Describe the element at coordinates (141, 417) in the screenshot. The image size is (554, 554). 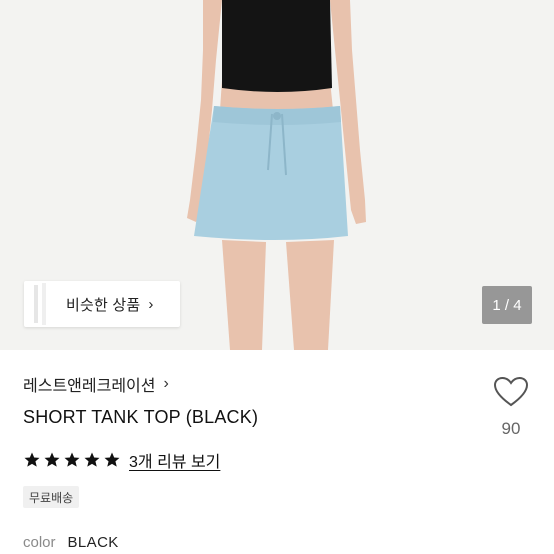
I see `product-title: SHORT TANK TOP (BLACK)` at that location.